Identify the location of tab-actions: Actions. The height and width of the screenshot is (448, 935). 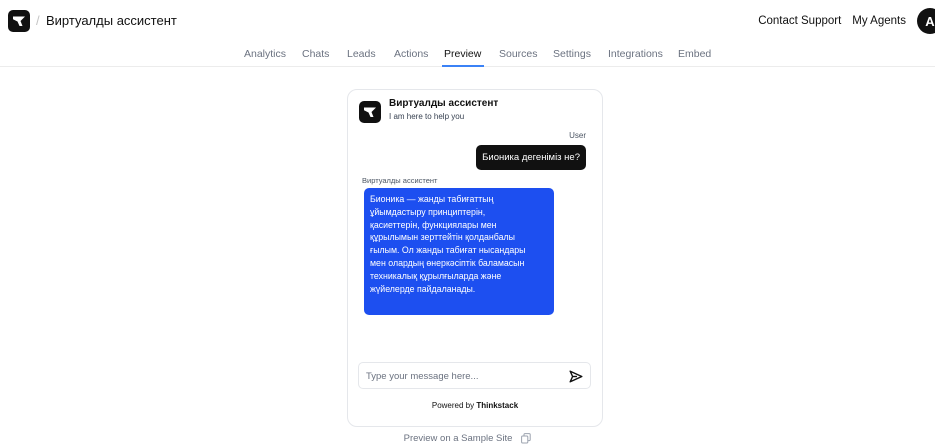
(411, 54).